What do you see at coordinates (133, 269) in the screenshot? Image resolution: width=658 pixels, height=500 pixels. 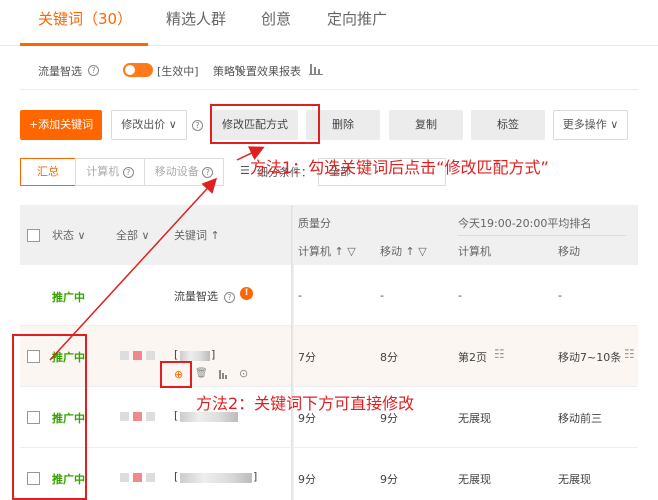 I see `annotation-arrow` at bounding box center [133, 269].